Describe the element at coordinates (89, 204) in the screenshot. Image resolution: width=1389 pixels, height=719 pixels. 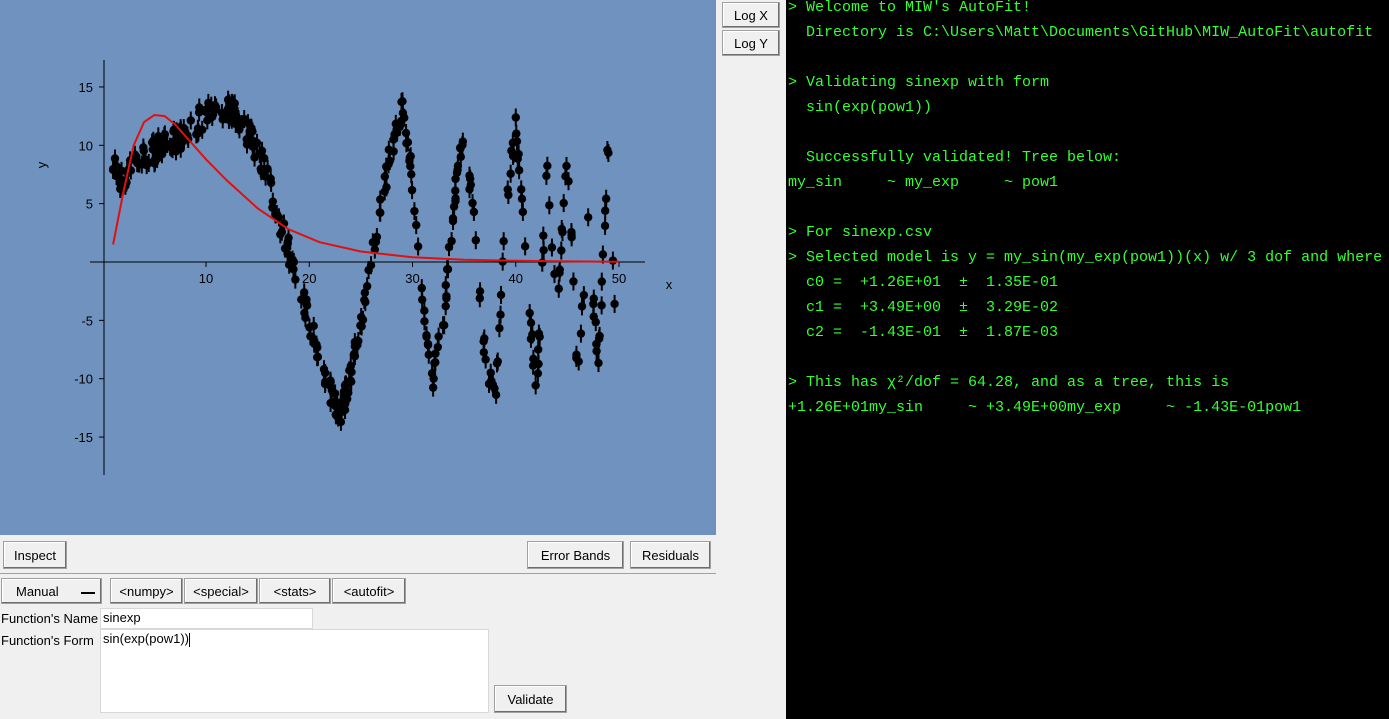
I see `y-tick-label: 5` at that location.